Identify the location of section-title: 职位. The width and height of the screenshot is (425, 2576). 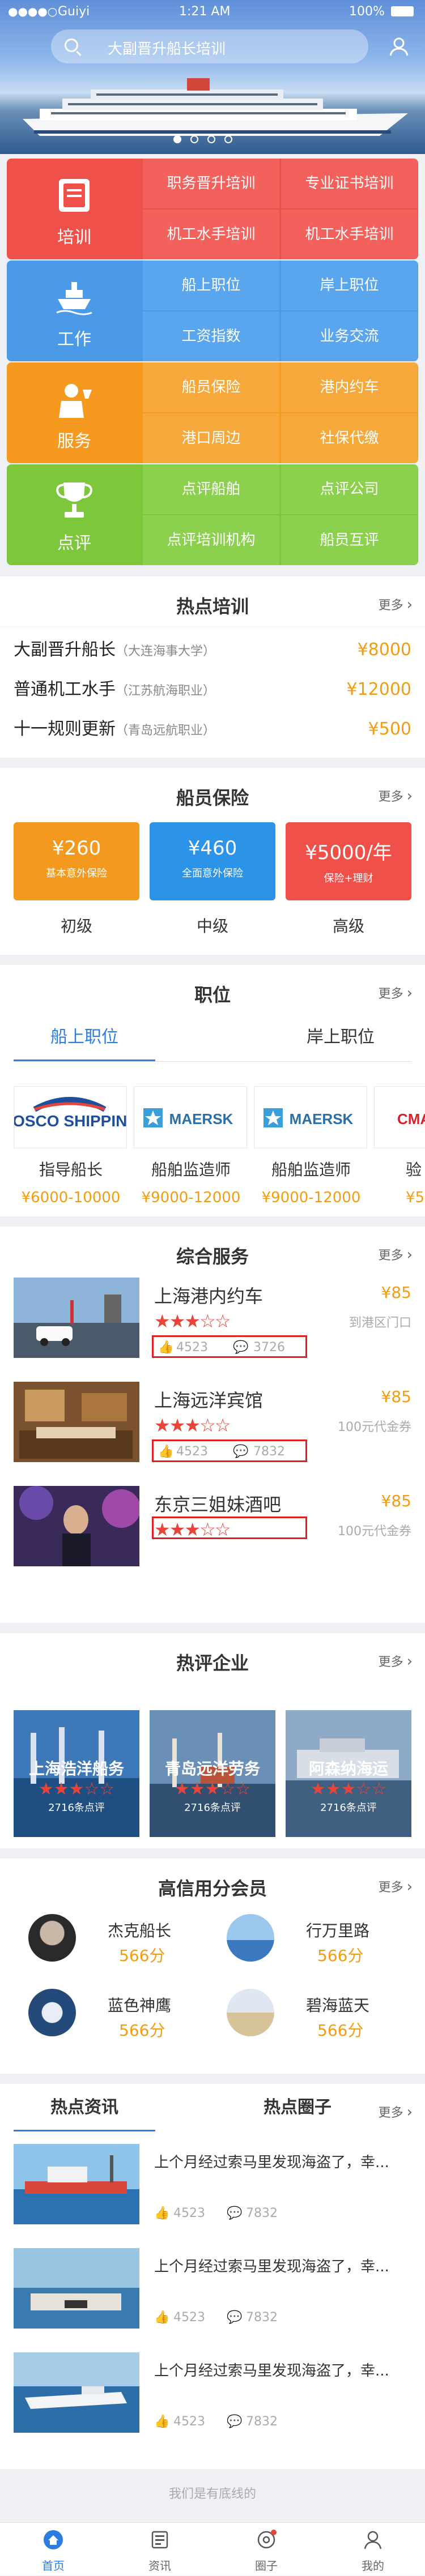
(212, 995).